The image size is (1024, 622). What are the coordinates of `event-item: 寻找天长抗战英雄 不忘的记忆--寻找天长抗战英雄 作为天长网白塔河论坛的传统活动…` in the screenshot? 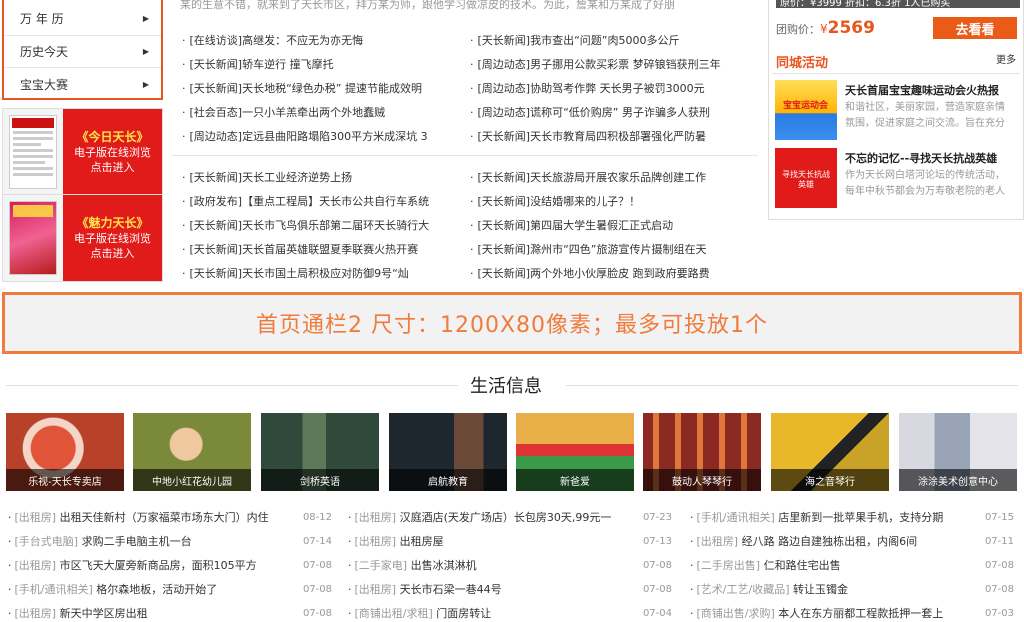 It's located at (897, 179).